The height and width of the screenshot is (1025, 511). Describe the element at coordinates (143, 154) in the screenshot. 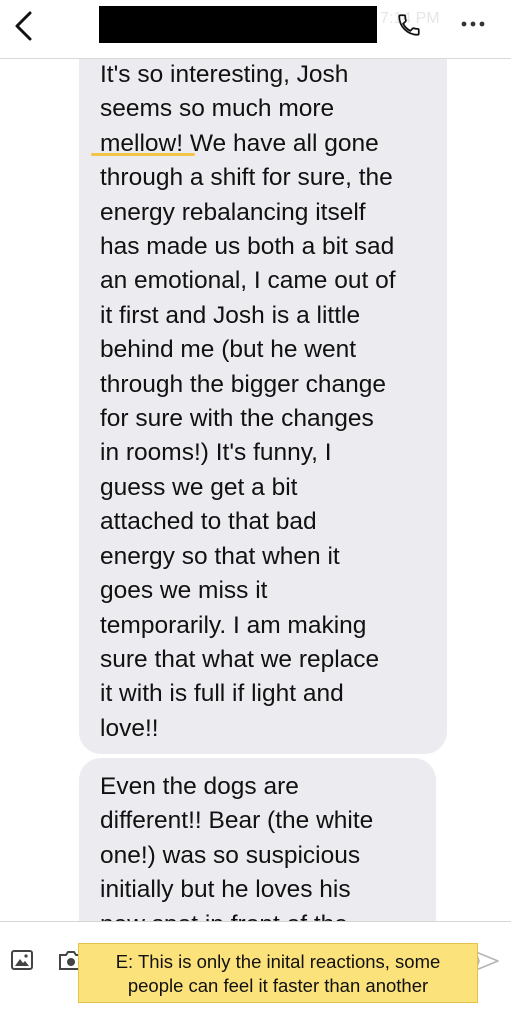

I see `highlight-underline` at that location.